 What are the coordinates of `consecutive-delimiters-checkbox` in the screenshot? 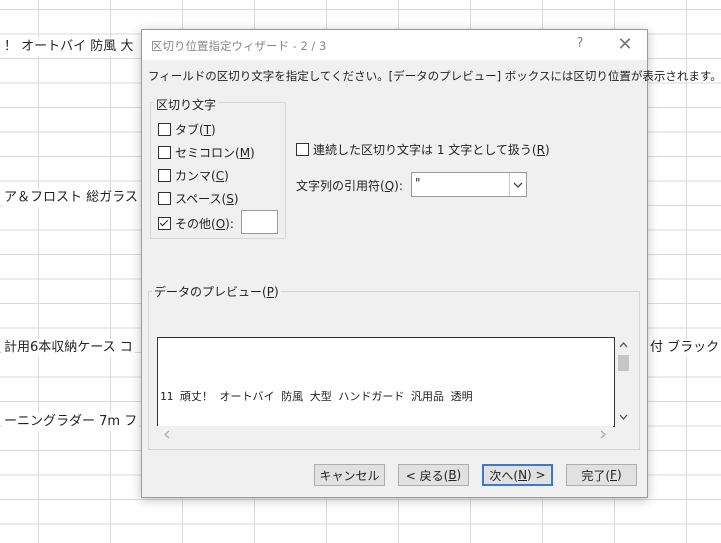 It's located at (302, 149).